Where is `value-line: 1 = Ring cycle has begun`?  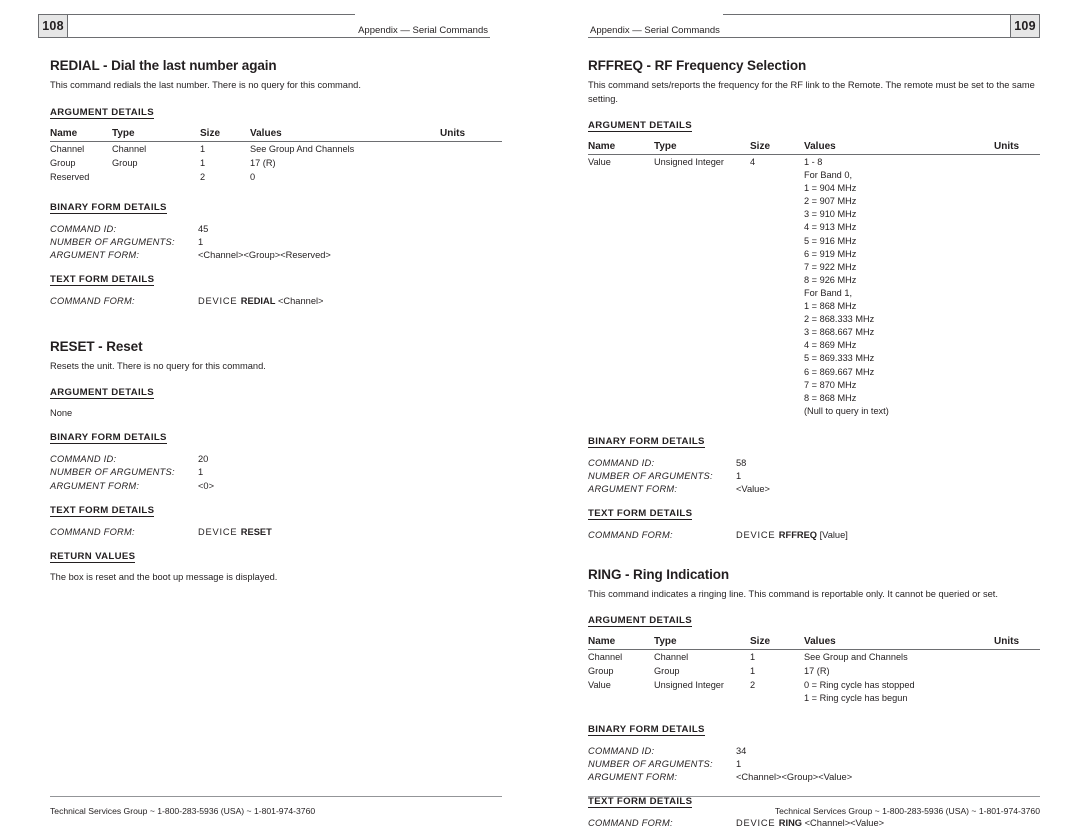
value-line: 1 = Ring cycle has begun is located at coordinates (856, 698).